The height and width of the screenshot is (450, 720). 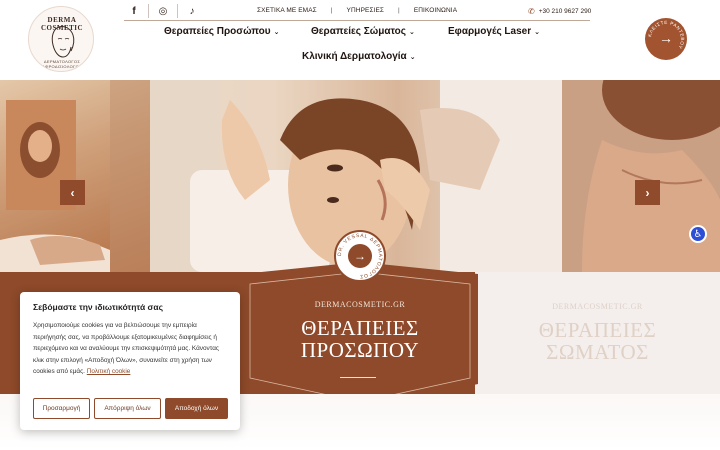 I want to click on cookie-buttons: Προσαρμογή Απόρριψη όλων Αποδοχή όλων, so click(x=130, y=408).